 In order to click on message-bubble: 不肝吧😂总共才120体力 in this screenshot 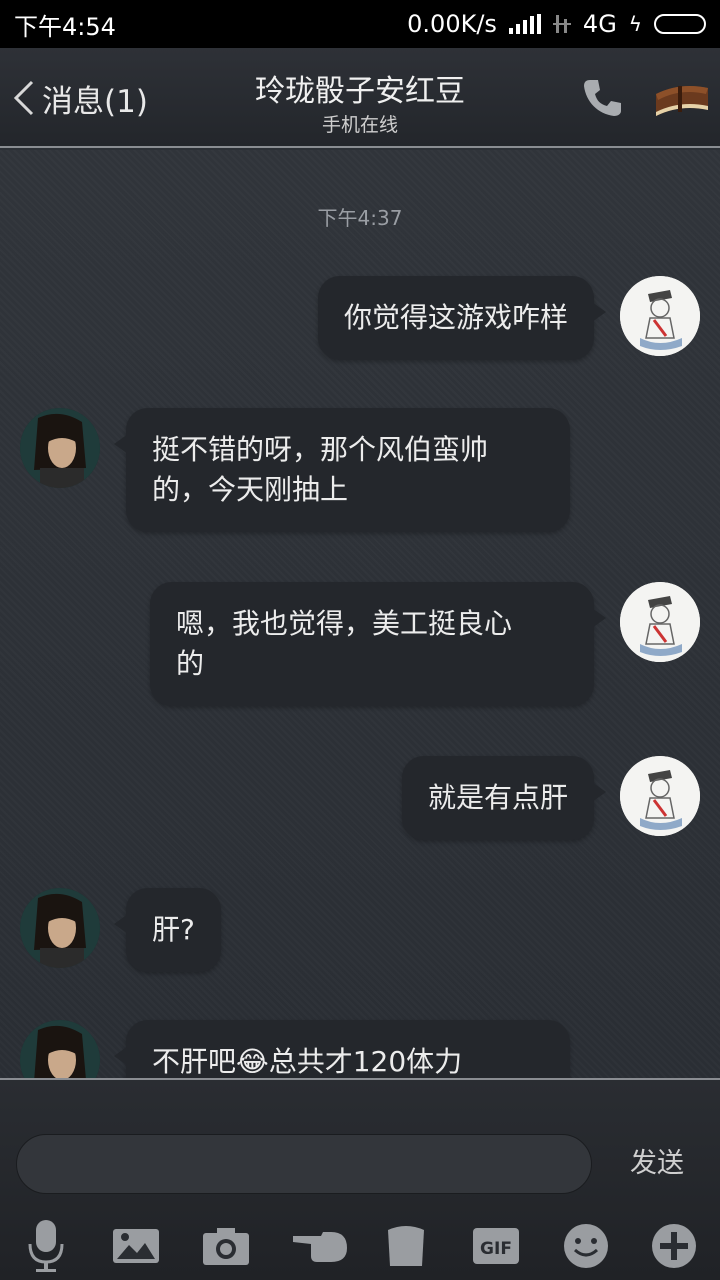, I will do `click(342, 1049)`.